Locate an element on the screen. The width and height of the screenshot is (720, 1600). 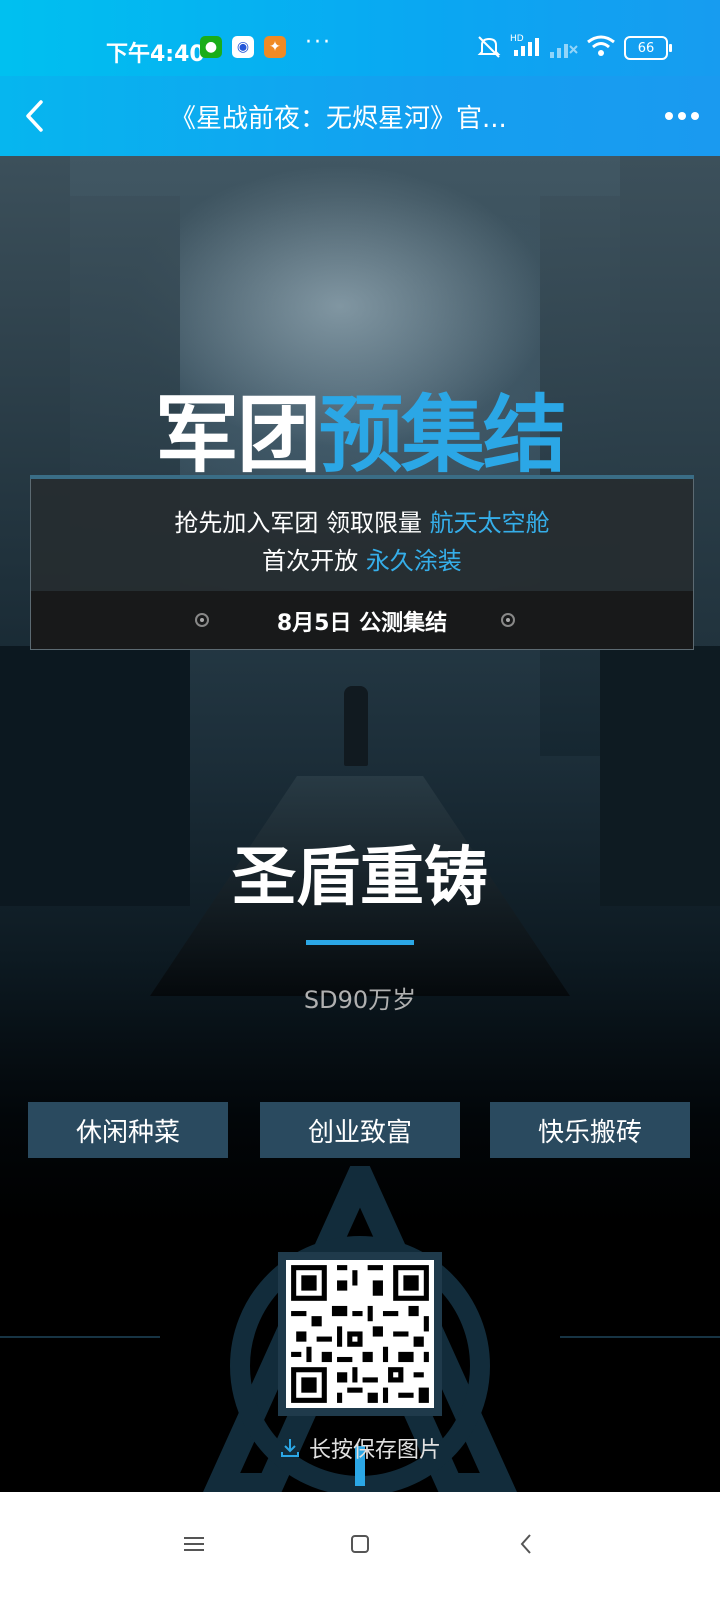
baidu-icon: ◉ is located at coordinates (243, 47).